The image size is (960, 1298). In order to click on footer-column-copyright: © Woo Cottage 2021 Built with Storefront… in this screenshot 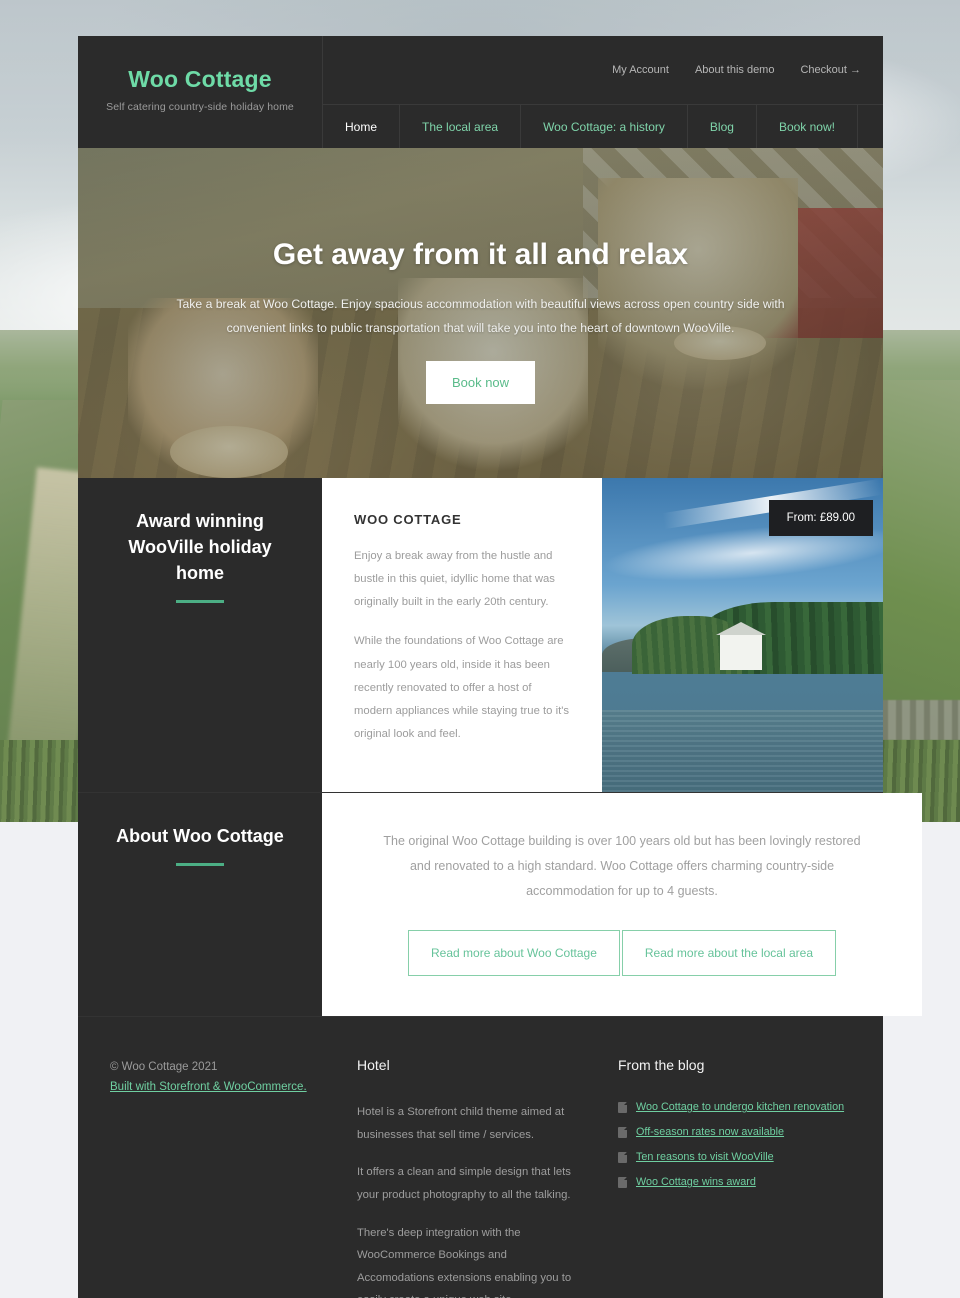, I will do `click(200, 1177)`.